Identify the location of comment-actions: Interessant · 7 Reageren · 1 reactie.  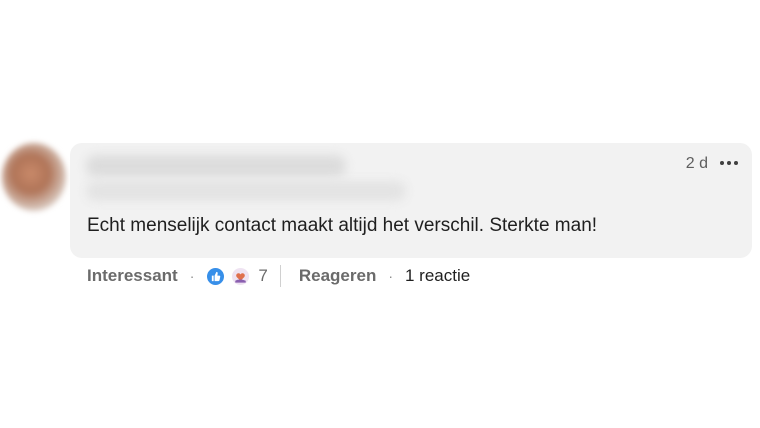
(278, 276).